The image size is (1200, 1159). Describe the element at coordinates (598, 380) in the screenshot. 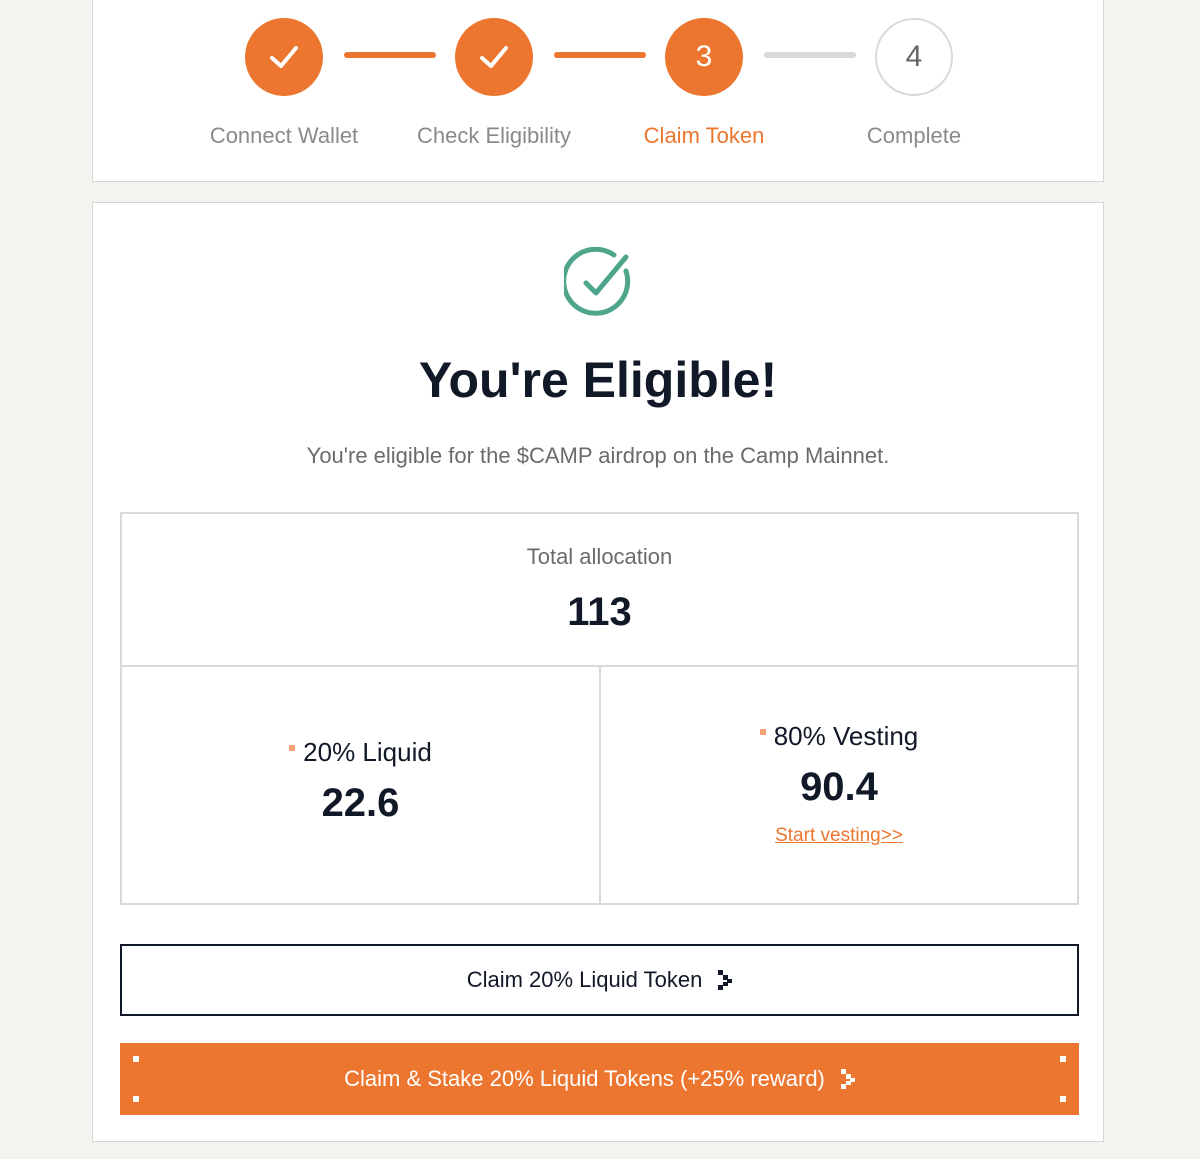

I see `eligible-title: You're Eligible!` at that location.